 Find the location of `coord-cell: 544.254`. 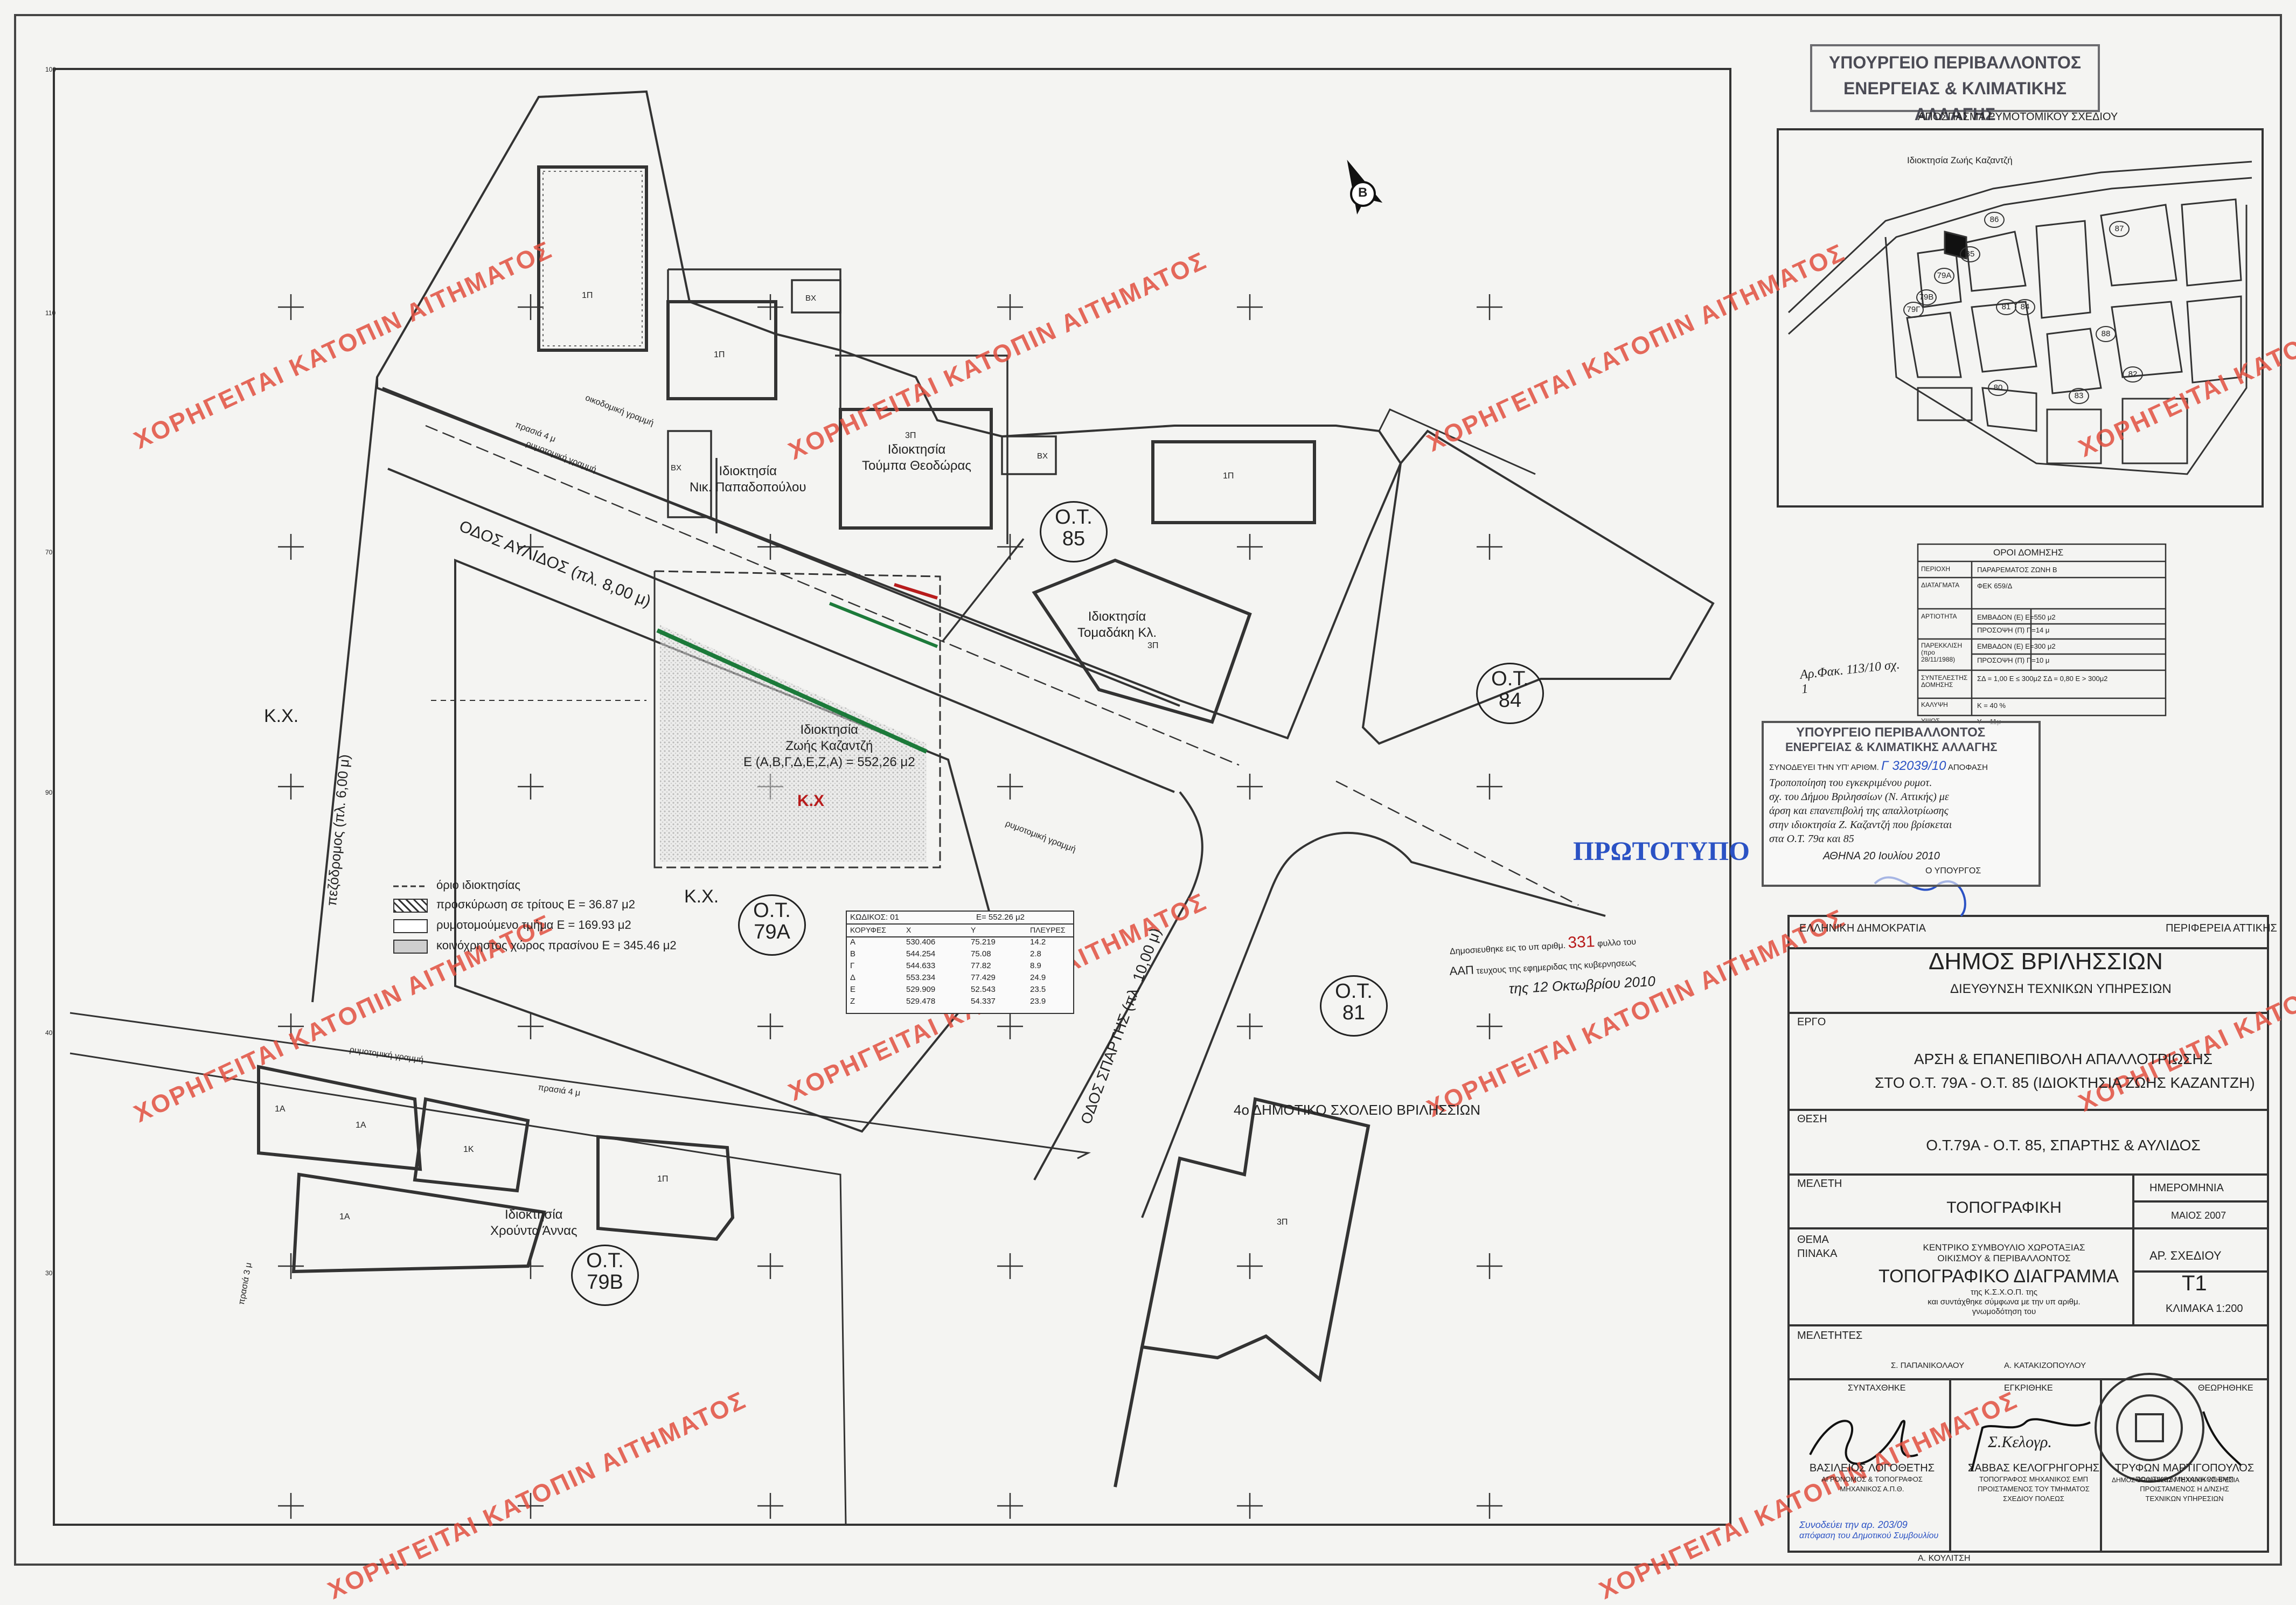

coord-cell: 544.254 is located at coordinates (921, 953).